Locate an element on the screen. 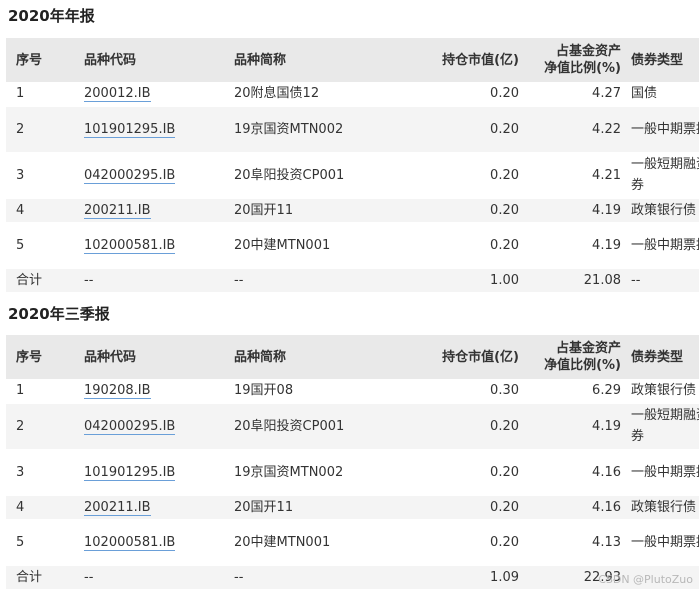  total-ratio: 21.08 is located at coordinates (580, 280).